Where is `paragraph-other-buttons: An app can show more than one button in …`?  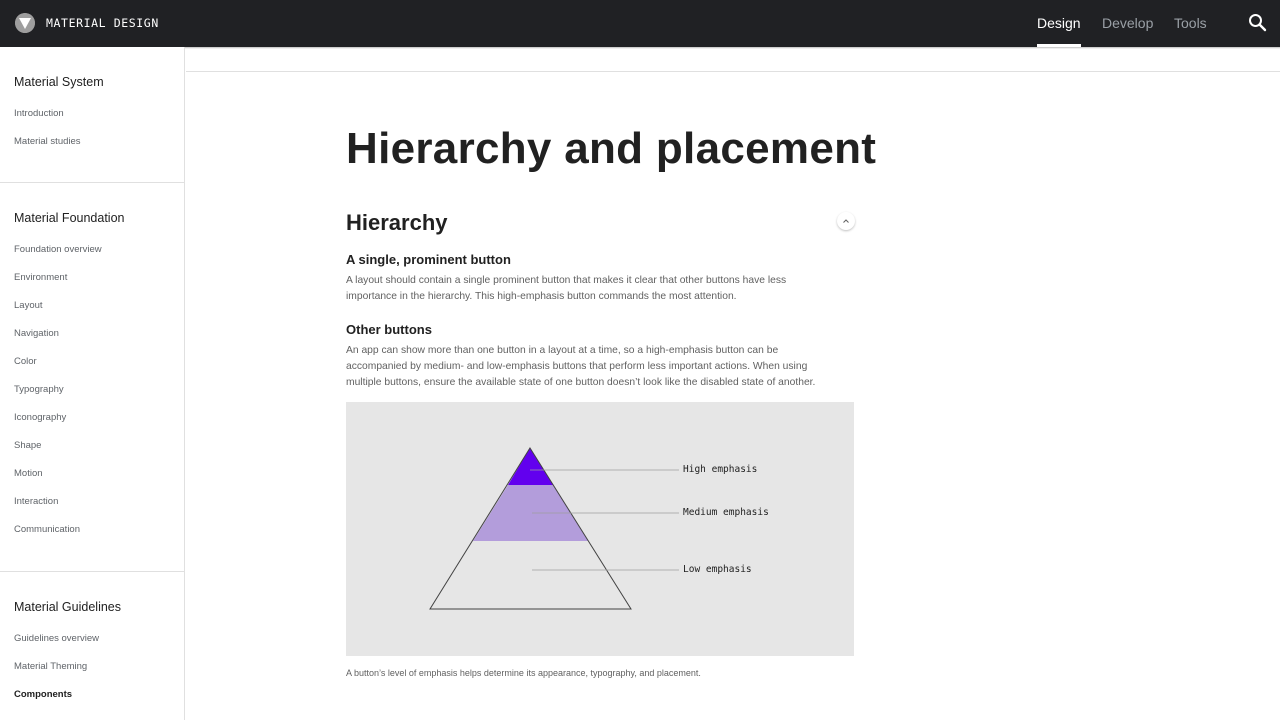 paragraph-other-buttons: An app can show more than one button in … is located at coordinates (598, 367).